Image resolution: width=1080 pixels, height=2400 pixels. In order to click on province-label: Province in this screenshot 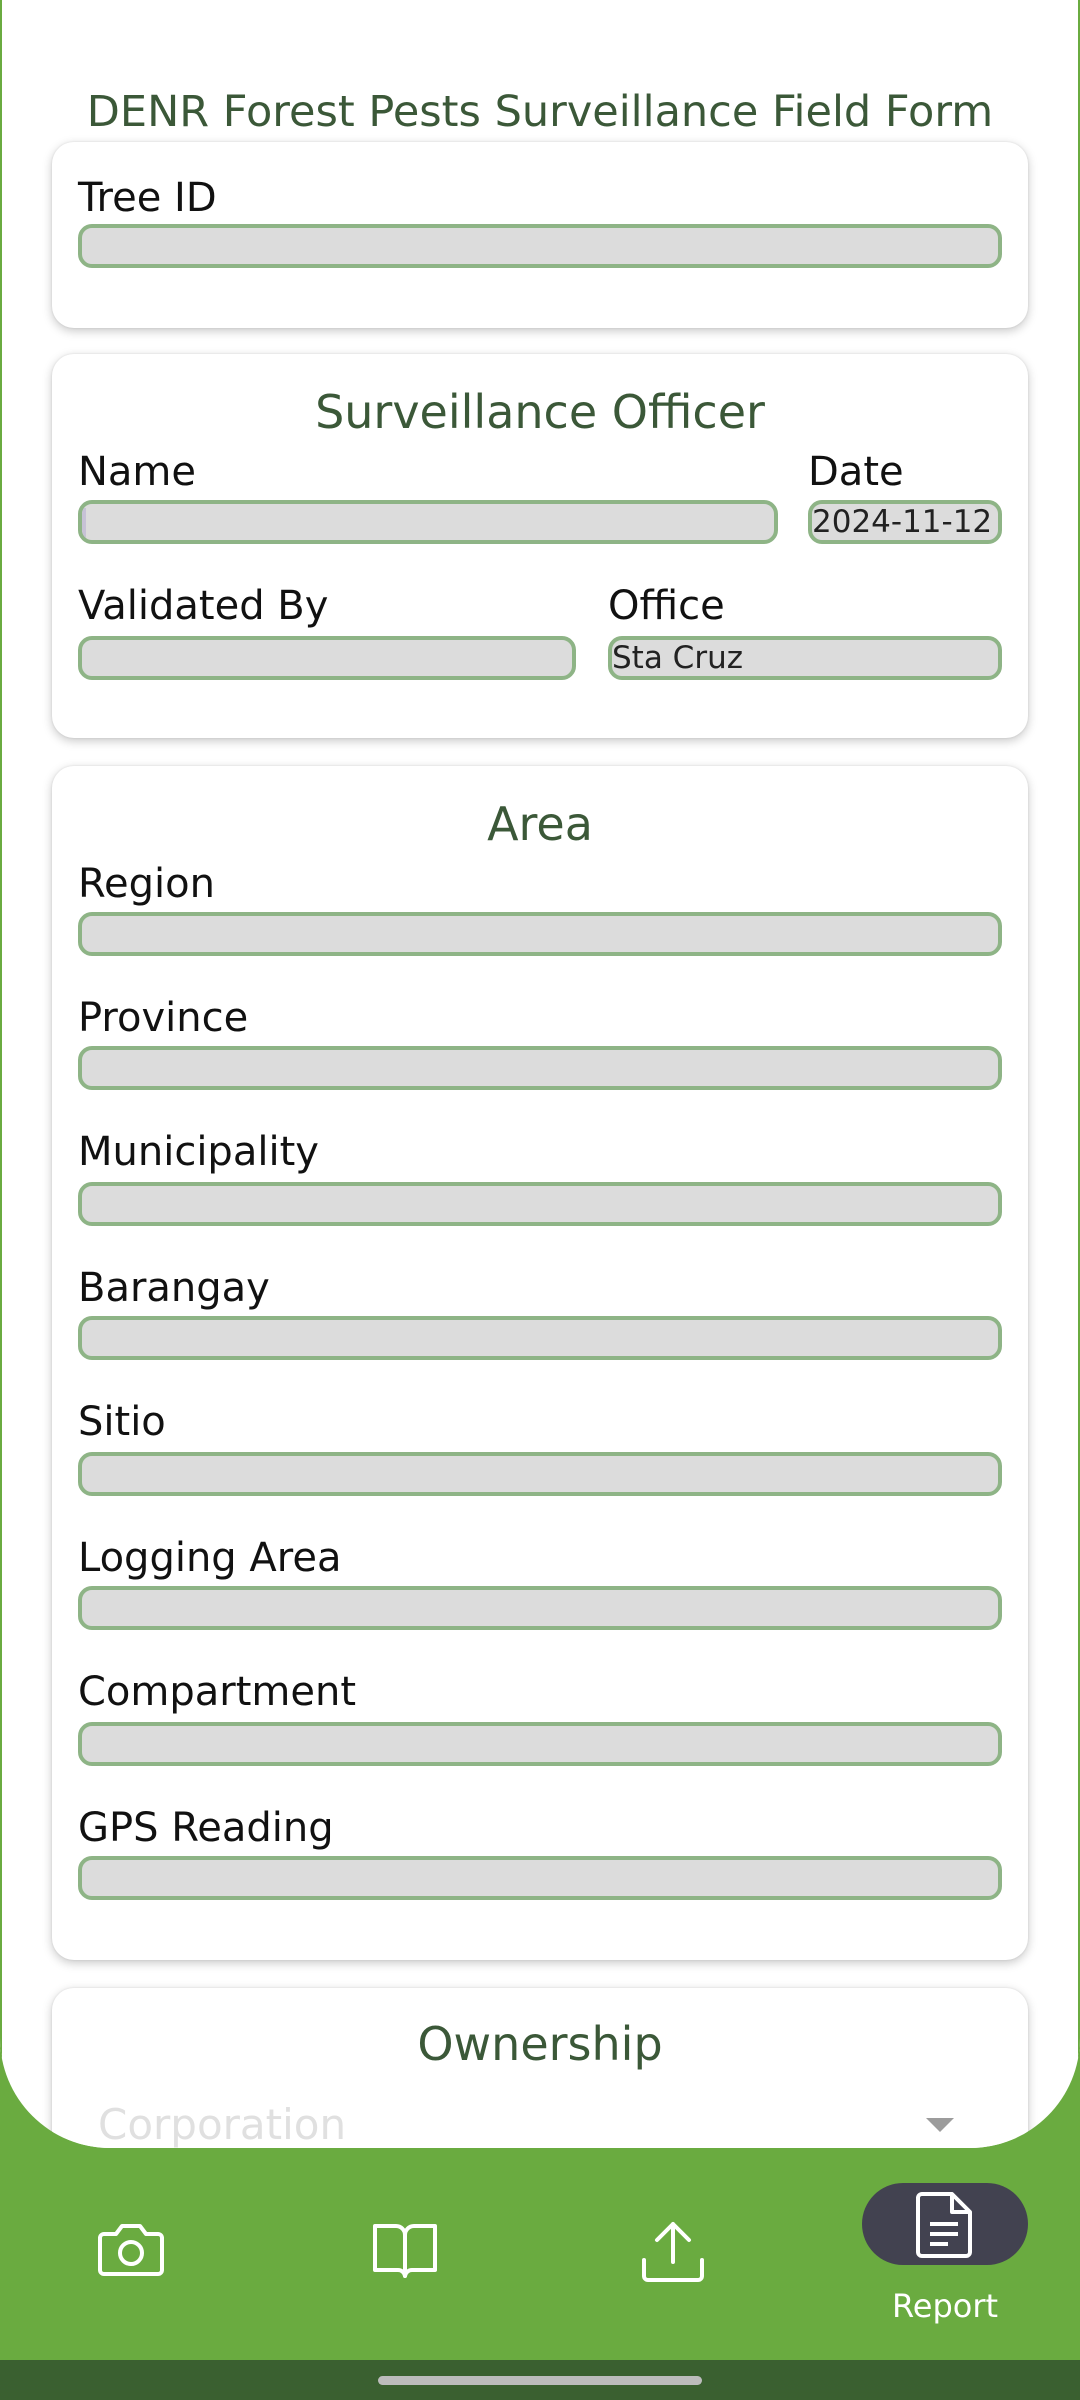, I will do `click(163, 1018)`.